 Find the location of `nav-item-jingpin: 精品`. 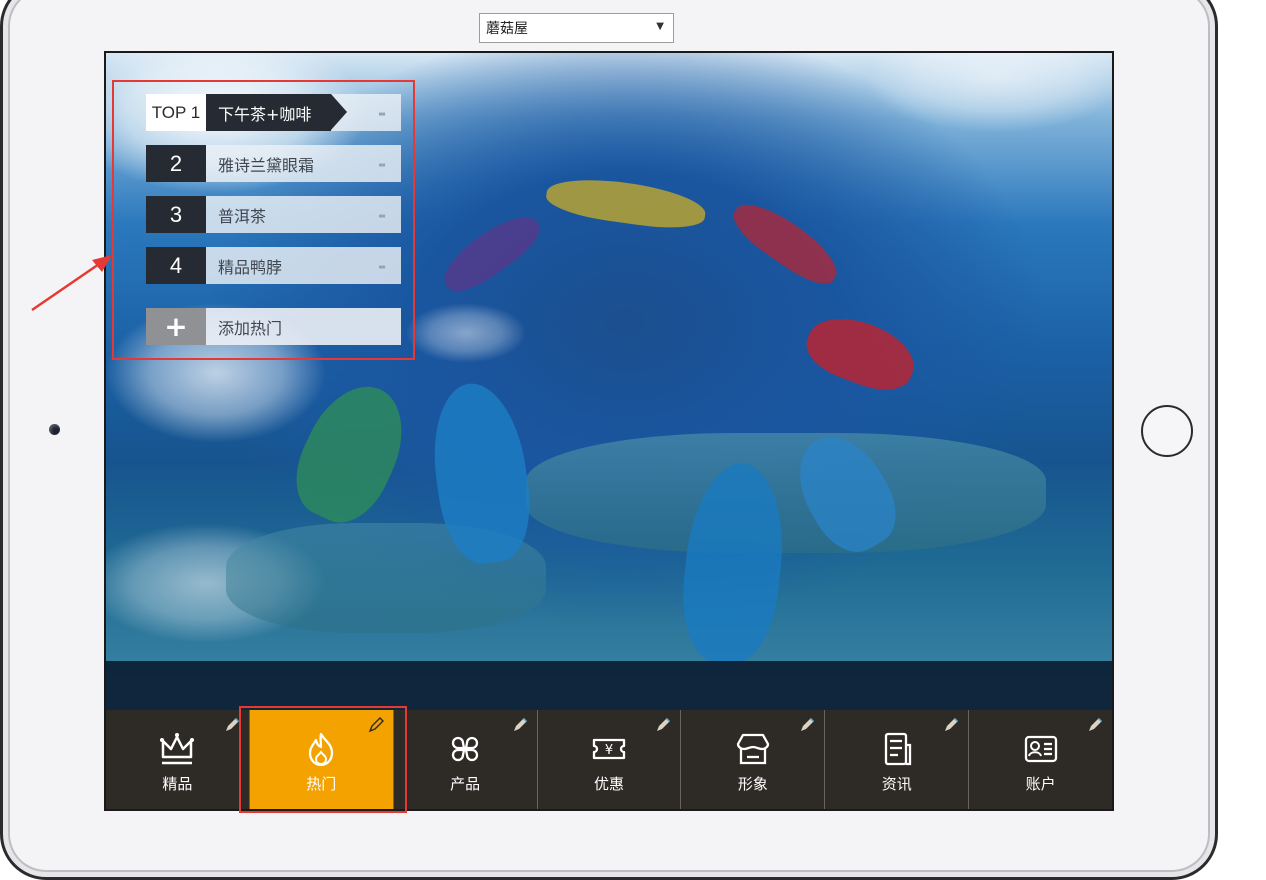

nav-item-jingpin: 精品 is located at coordinates (178, 759).